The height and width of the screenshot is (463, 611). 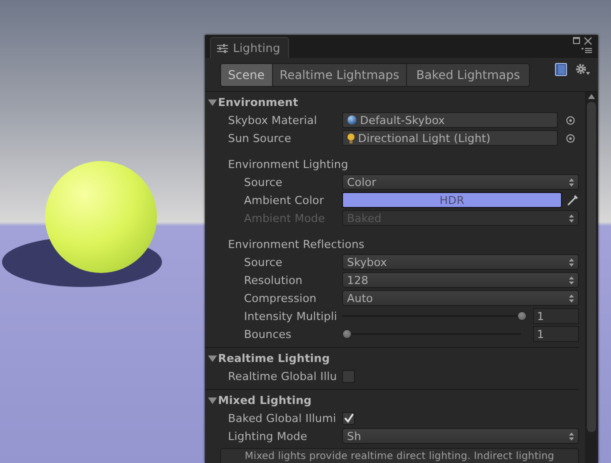 What do you see at coordinates (351, 138) in the screenshot?
I see `light-bulb-icon` at bounding box center [351, 138].